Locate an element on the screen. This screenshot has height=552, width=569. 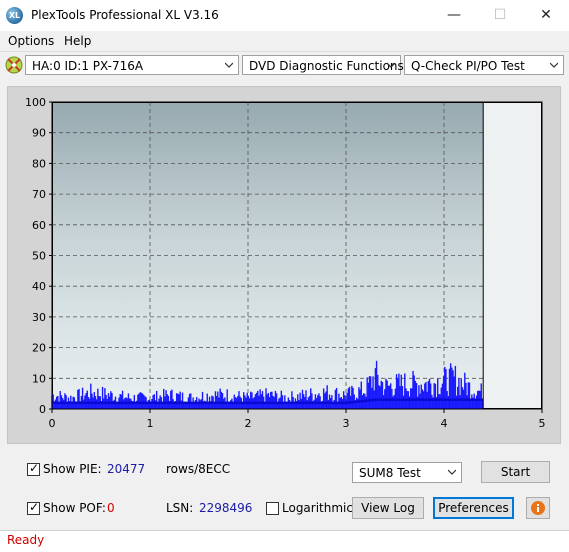
y-tick-label: 60 is located at coordinates (39, 225).